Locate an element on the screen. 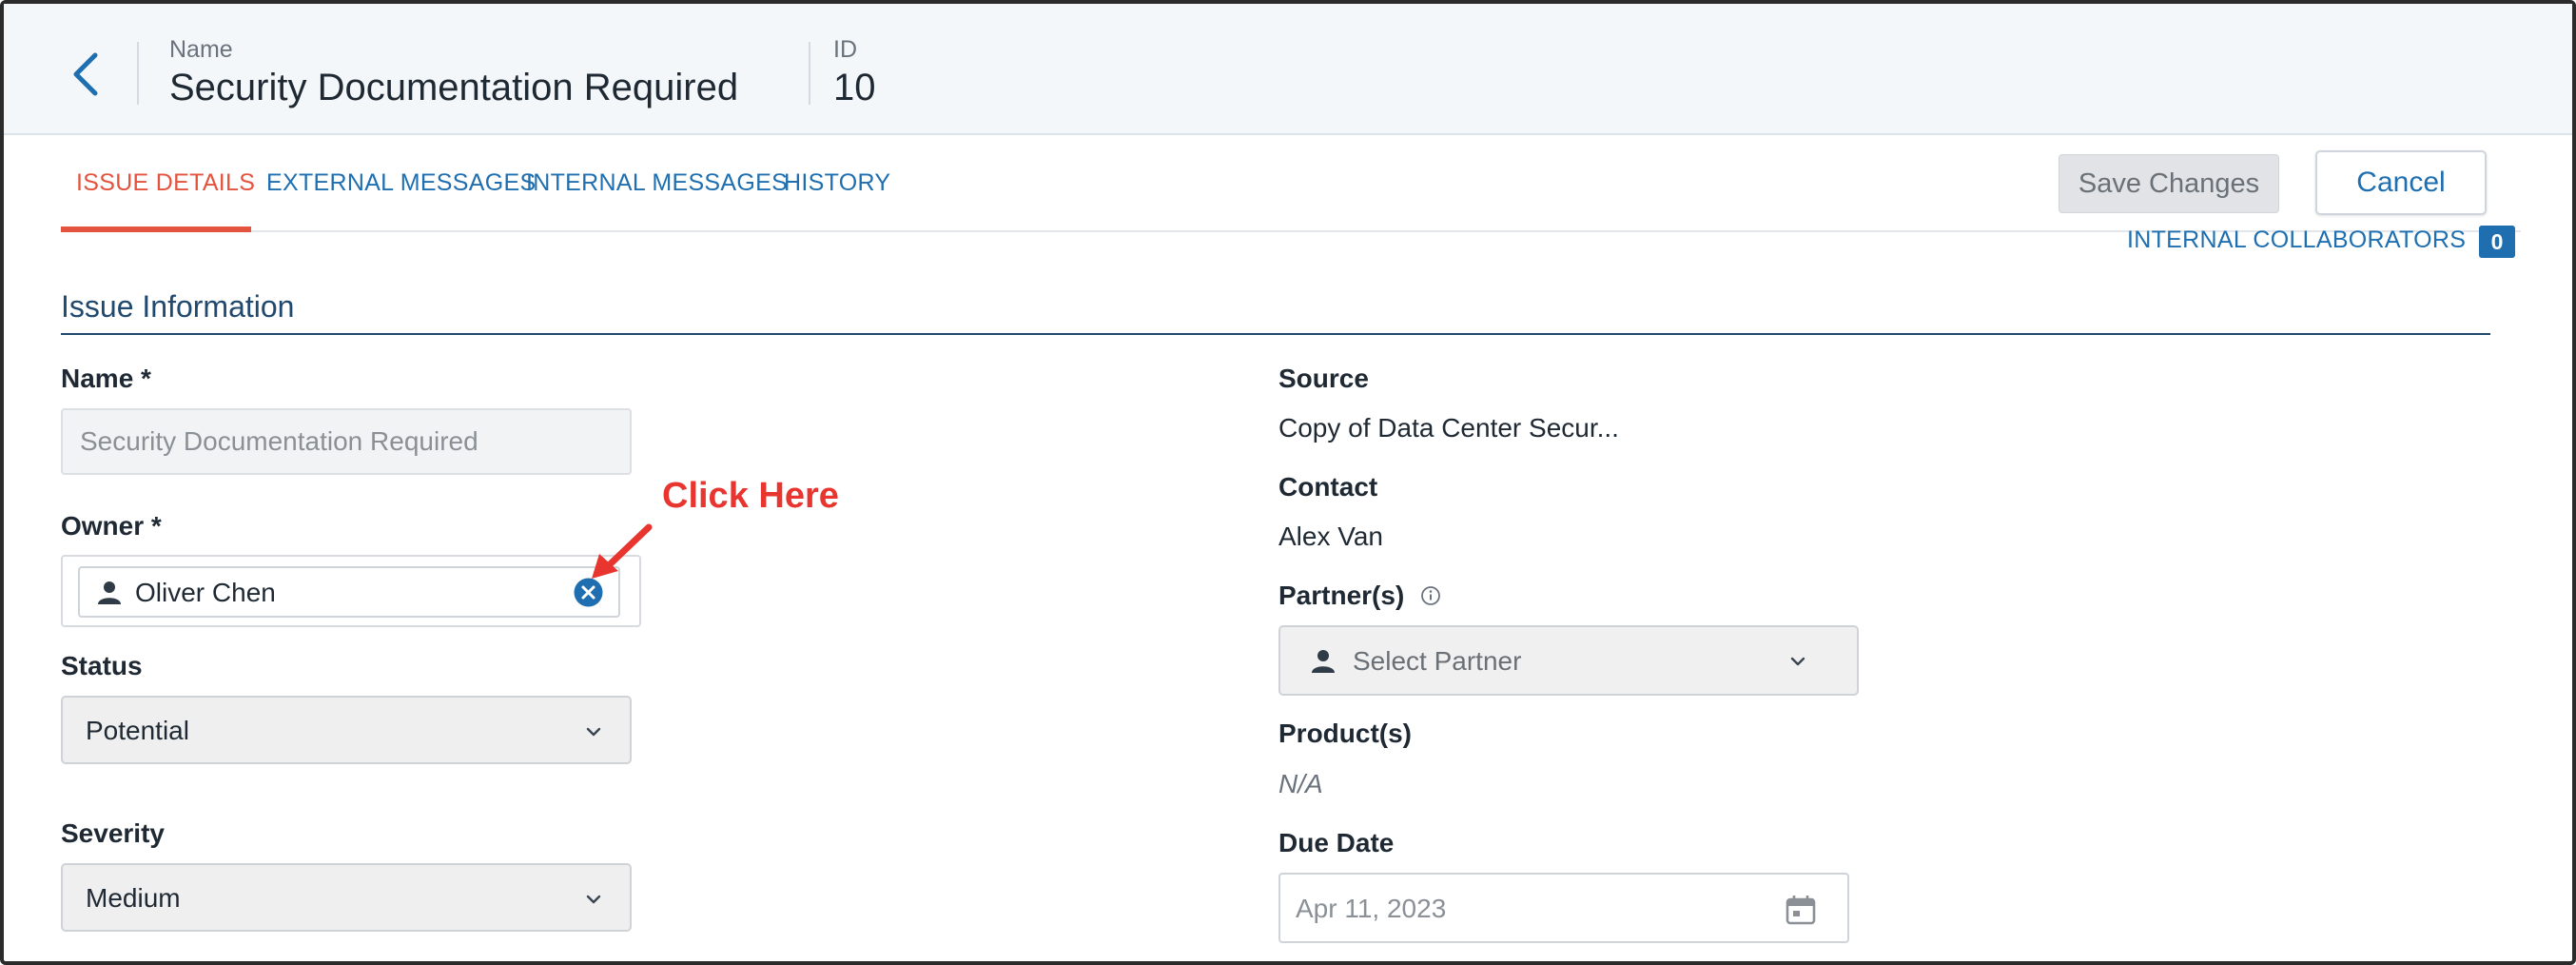 The width and height of the screenshot is (2576, 965). tab-external-messages: EXTERNAL MESSAGES is located at coordinates (401, 183).